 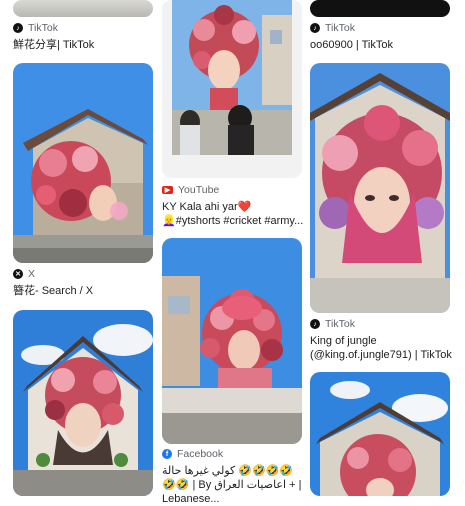 I want to click on result-meta-4: ✕ X 簪花- Search / X, so click(x=85, y=283).